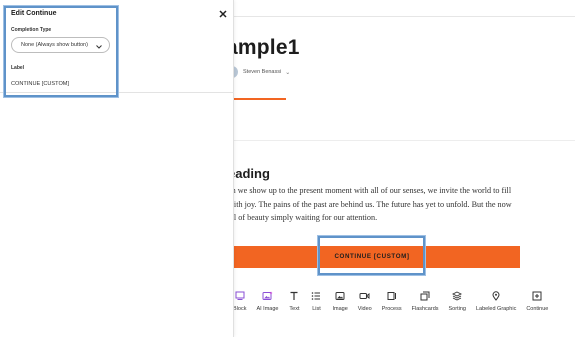 This screenshot has height=337, width=575. What do you see at coordinates (425, 309) in the screenshot?
I see `toolbar-label: Flashcards` at bounding box center [425, 309].